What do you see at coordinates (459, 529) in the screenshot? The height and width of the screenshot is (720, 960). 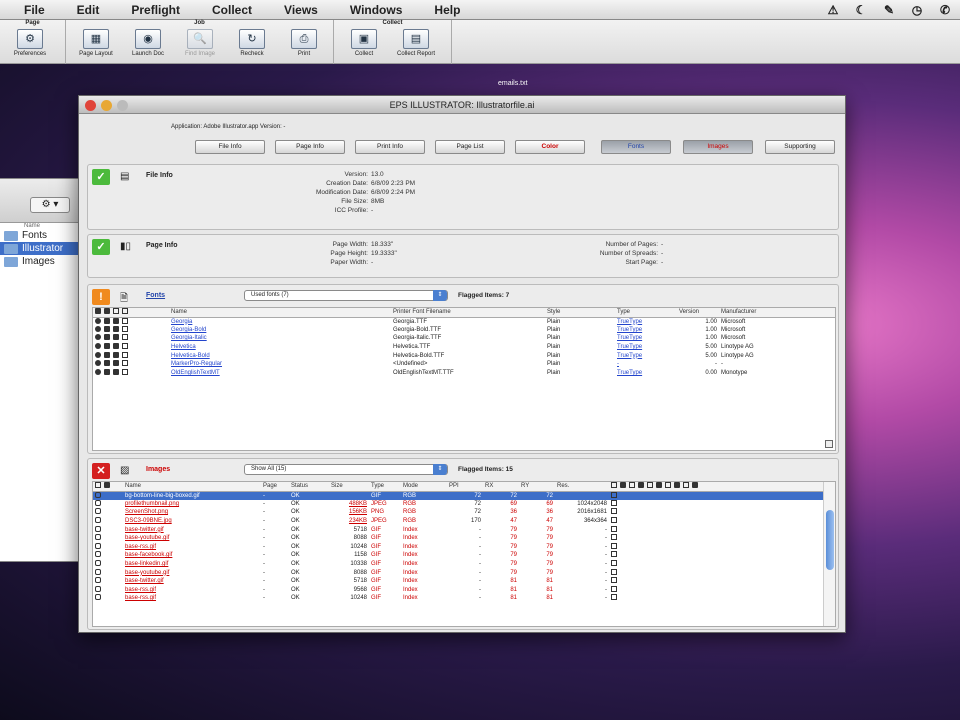 I see `table-row: base-twitter.gif - OK 5718 GIF Index -79 79-` at bounding box center [459, 529].